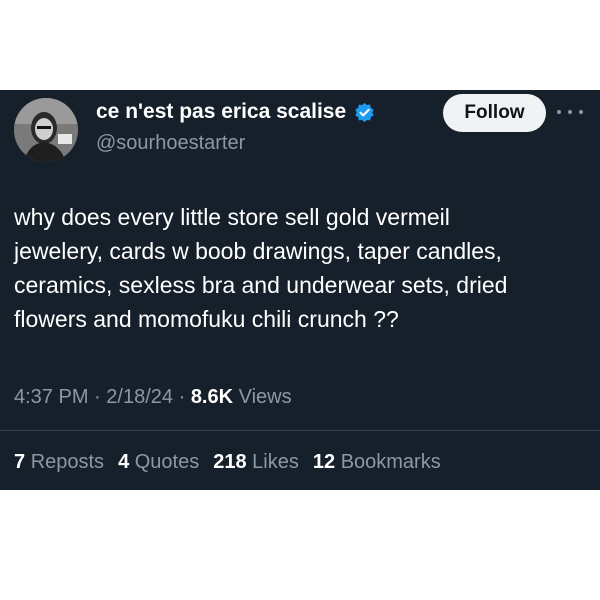 The image size is (600, 600). What do you see at coordinates (324, 462) in the screenshot?
I see `stat-count: 12` at bounding box center [324, 462].